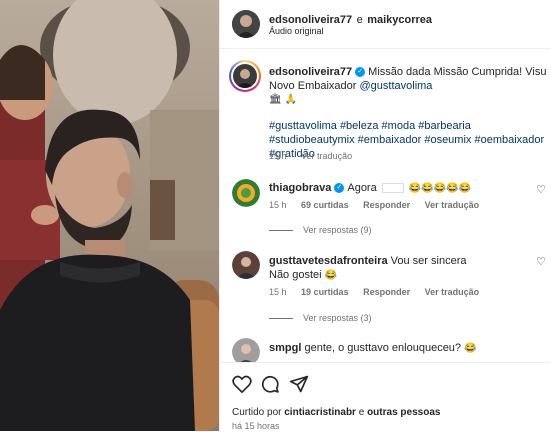 Image resolution: width=551 pixels, height=432 pixels. What do you see at coordinates (428, 261) in the screenshot?
I see `comment-text: Vou ser sincera` at bounding box center [428, 261].